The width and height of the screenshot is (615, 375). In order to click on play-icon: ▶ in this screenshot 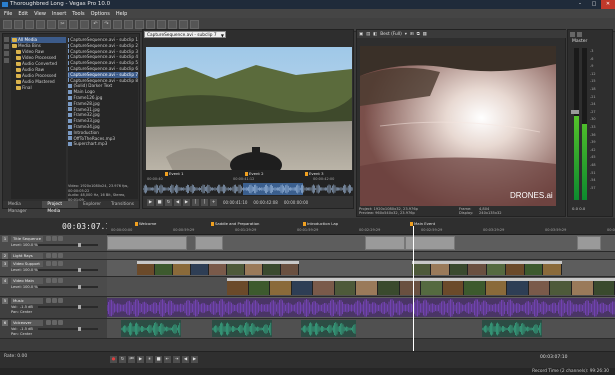, I will do `click(150, 202)`.